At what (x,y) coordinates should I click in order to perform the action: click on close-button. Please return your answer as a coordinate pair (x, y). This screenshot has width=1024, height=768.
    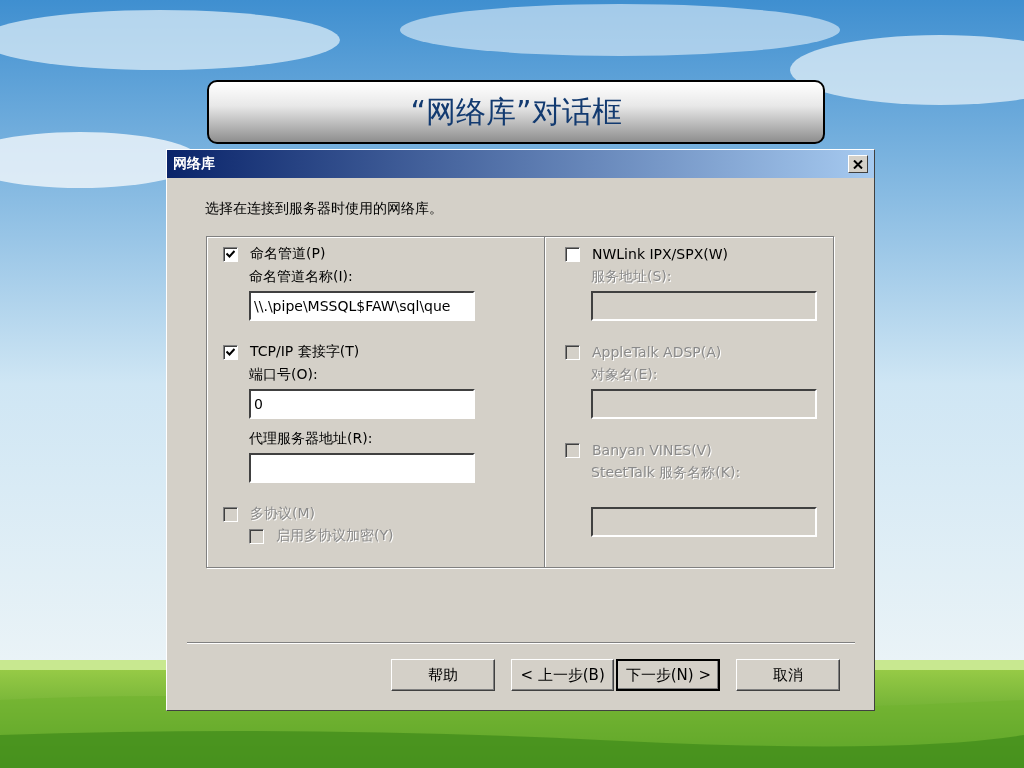
    Looking at the image, I should click on (858, 164).